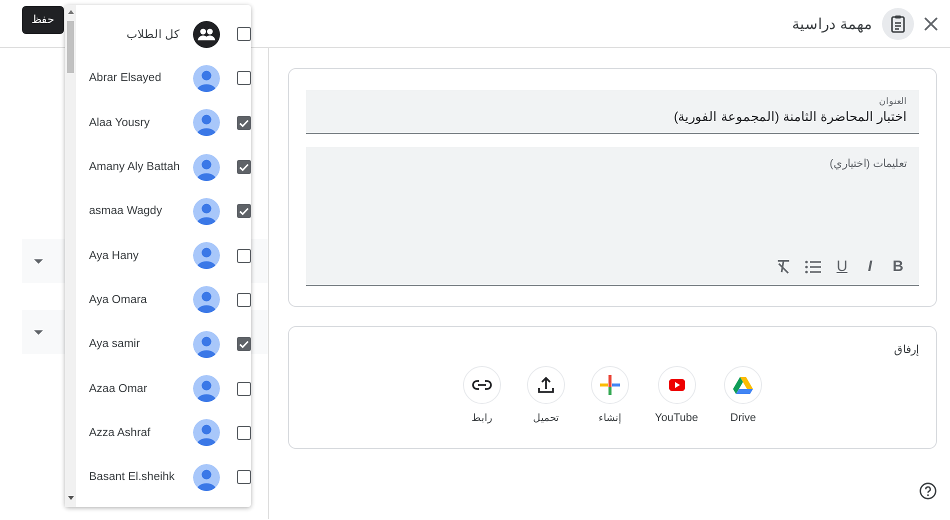  What do you see at coordinates (120, 432) in the screenshot?
I see `student-name: Azza Ashraf` at bounding box center [120, 432].